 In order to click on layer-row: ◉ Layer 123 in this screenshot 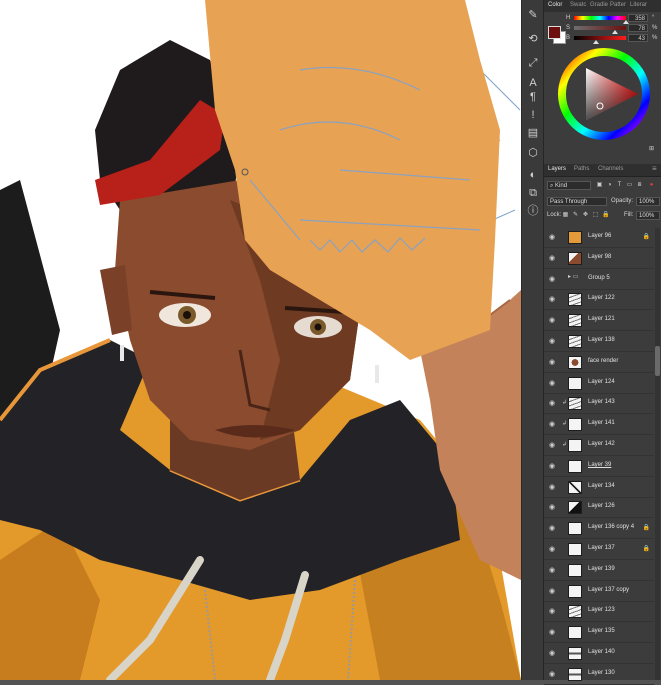, I will do `click(599, 612)`.